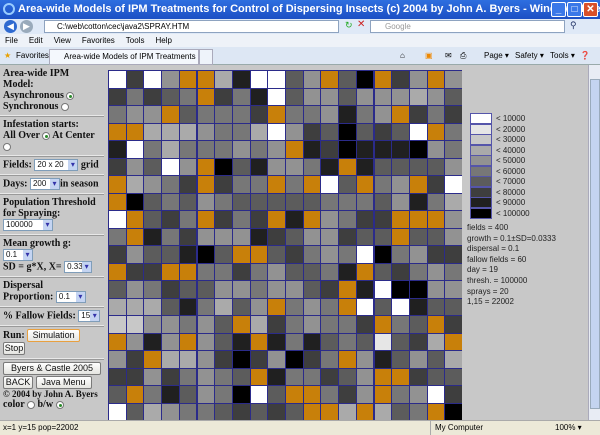 The height and width of the screenshot is (435, 600). Describe the element at coordinates (573, 25) in the screenshot. I see `search-icon: ⚲` at that location.